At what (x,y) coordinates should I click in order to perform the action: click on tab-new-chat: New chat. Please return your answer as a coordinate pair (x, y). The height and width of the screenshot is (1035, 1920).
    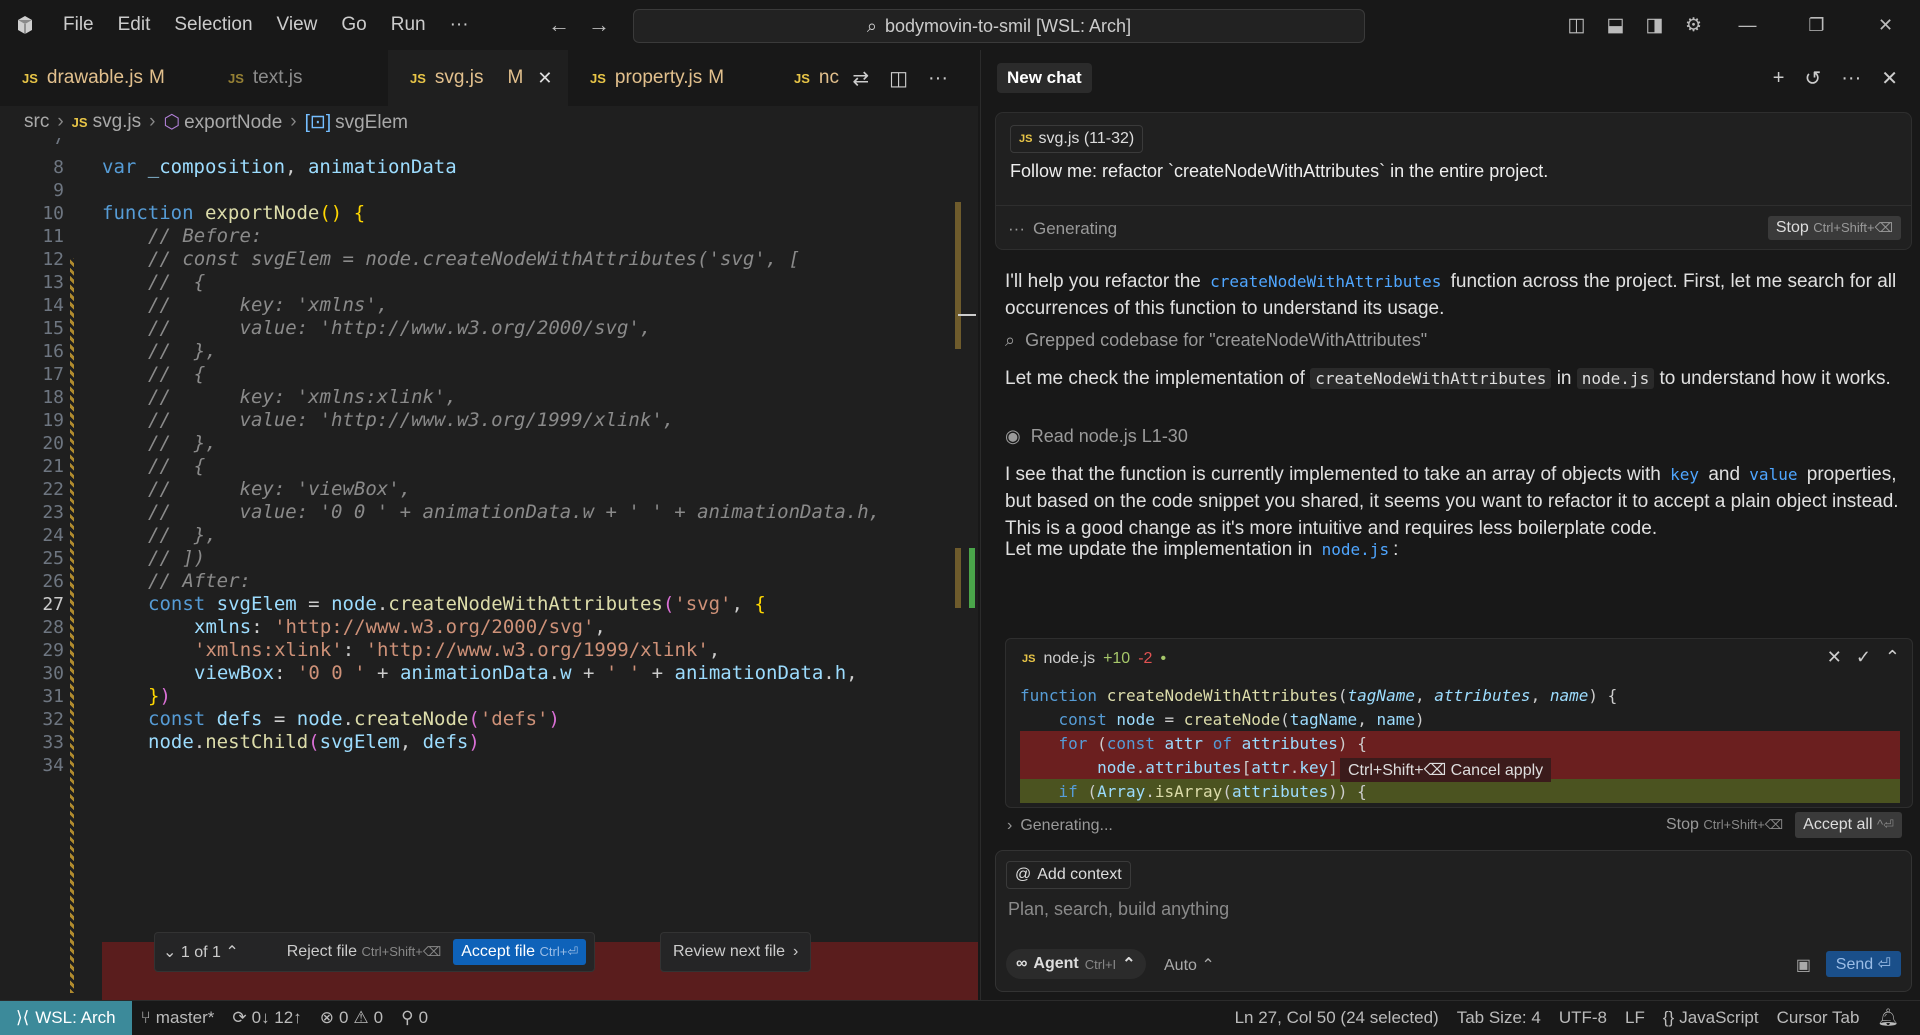
    Looking at the image, I should click on (1044, 78).